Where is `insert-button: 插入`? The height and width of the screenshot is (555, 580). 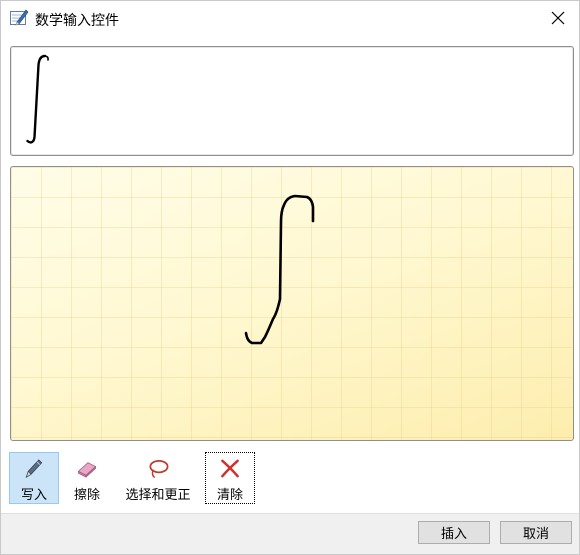
insert-button: 插入 is located at coordinates (454, 532).